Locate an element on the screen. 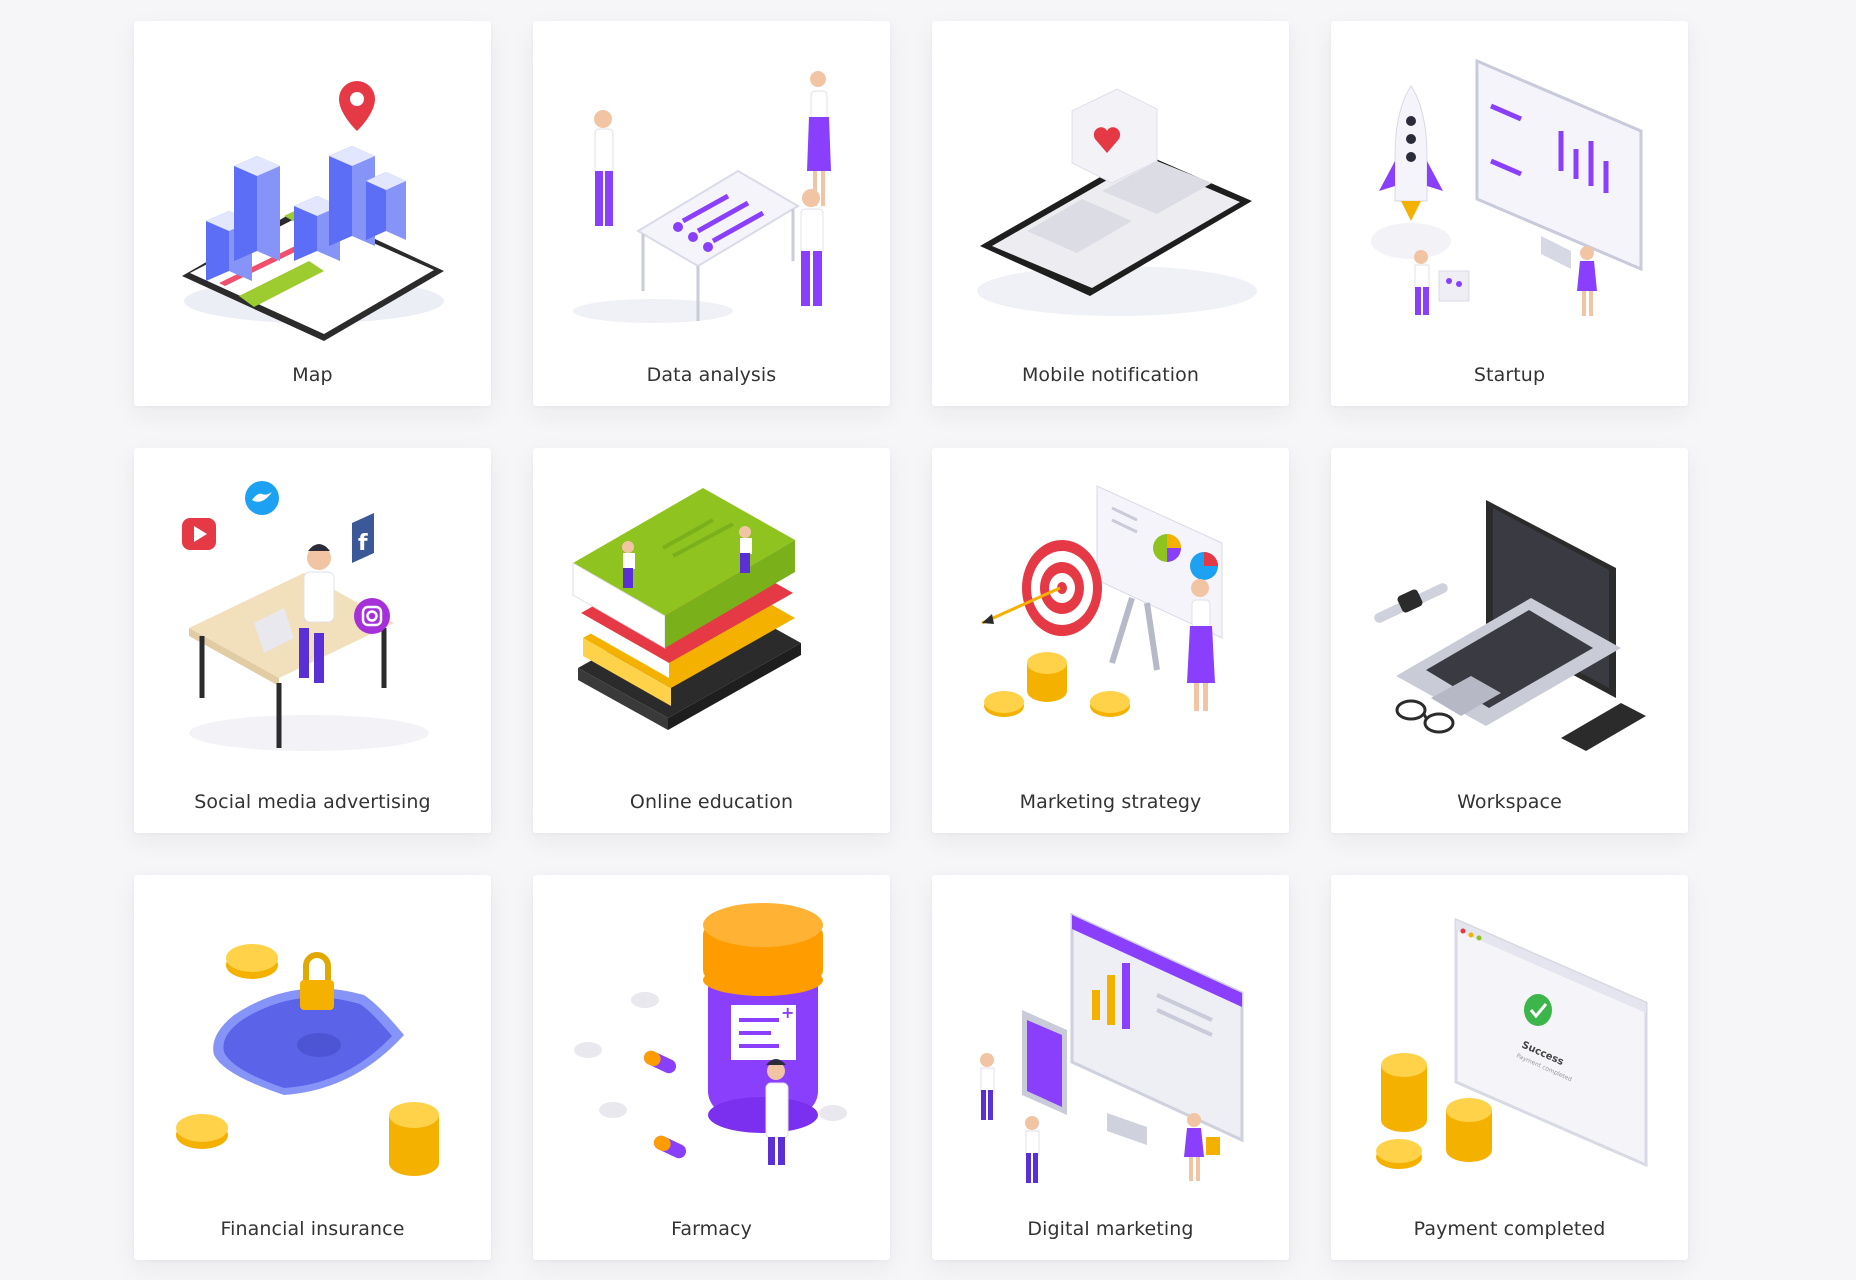 This screenshot has height=1280, width=1856. shield-insurance-icon is located at coordinates (312, 1040).